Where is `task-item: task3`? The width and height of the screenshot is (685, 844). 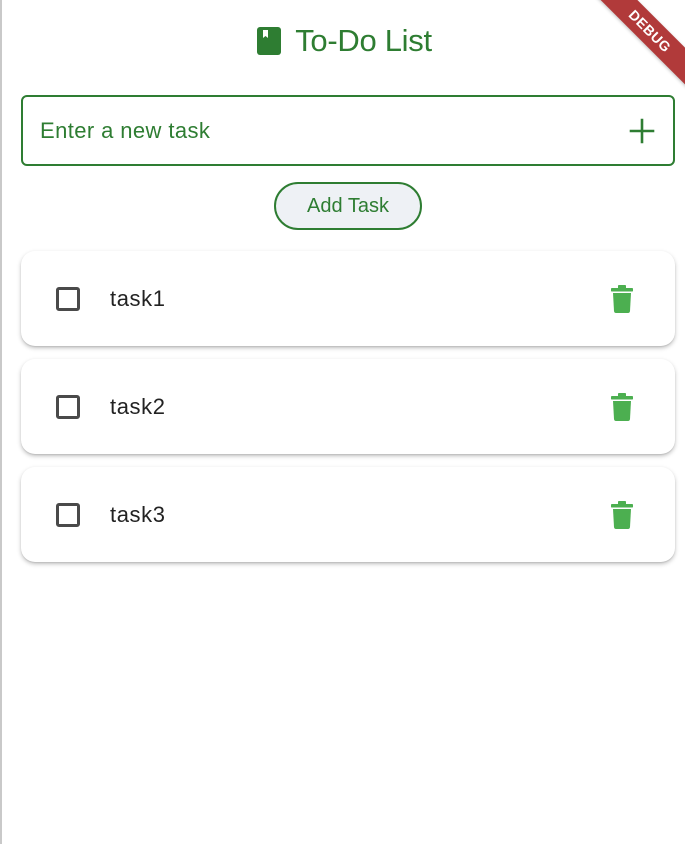 task-item: task3 is located at coordinates (348, 514).